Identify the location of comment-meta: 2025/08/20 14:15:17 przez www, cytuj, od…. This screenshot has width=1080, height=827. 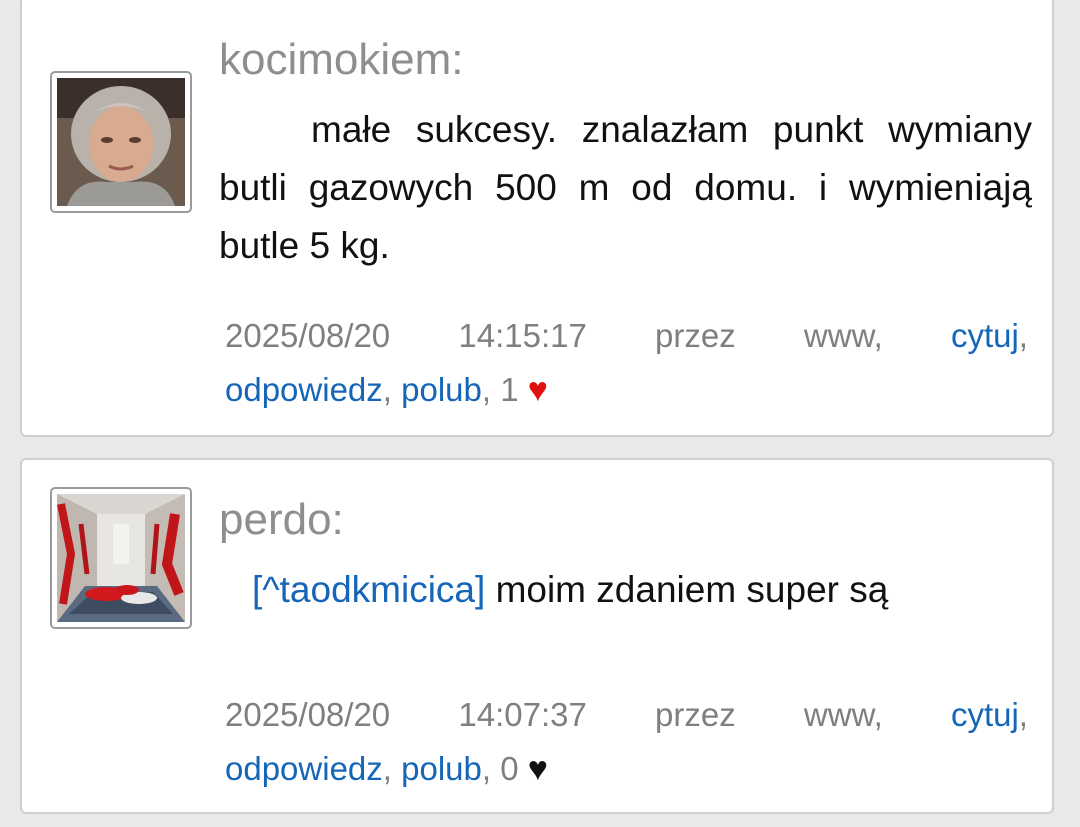
(626, 363).